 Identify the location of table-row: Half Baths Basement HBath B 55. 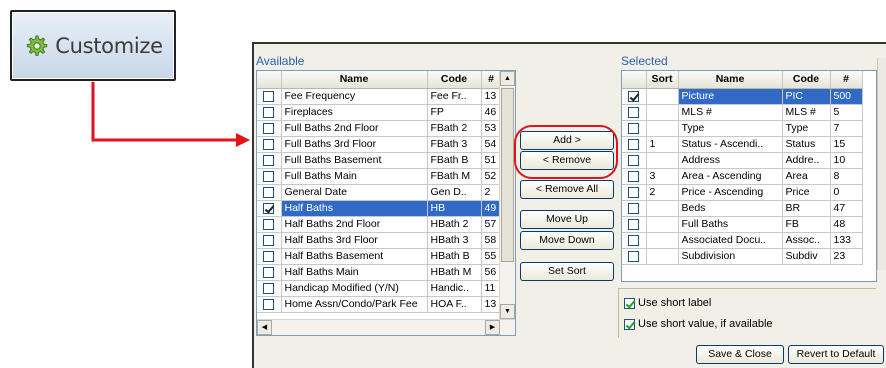
(379, 256).